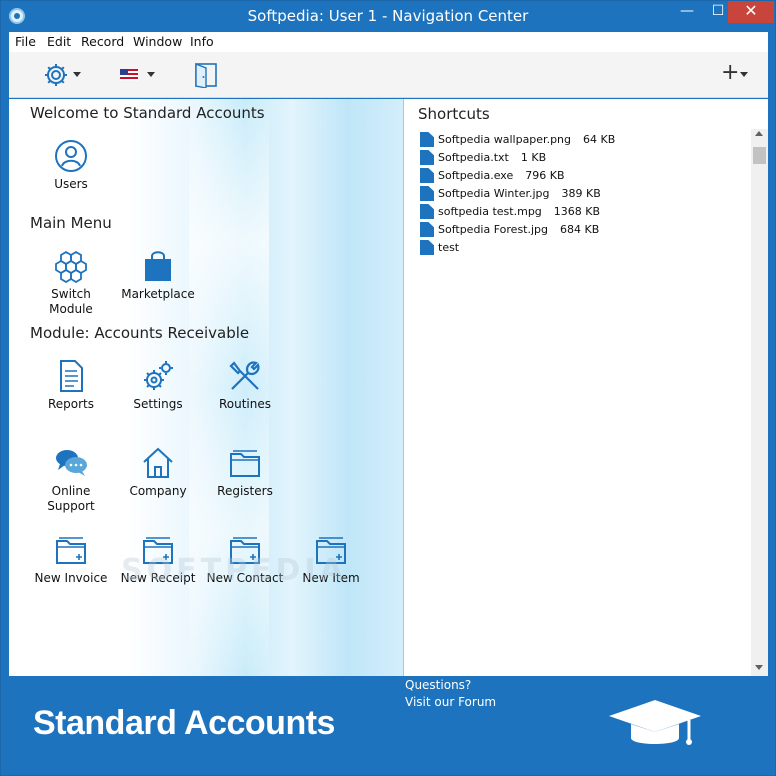 The image size is (776, 776). What do you see at coordinates (751, 12) in the screenshot?
I see `close-button: ✕` at bounding box center [751, 12].